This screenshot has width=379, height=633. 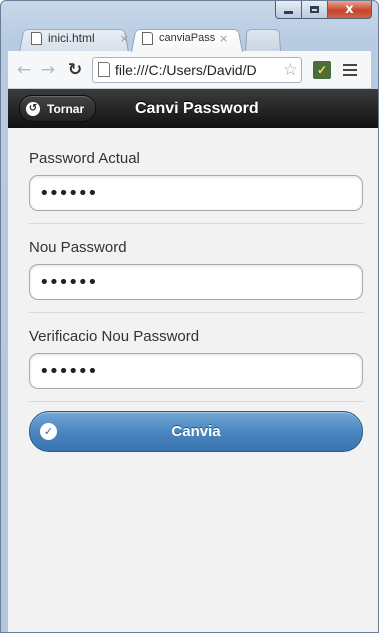 I want to click on check-icon: ✓, so click(x=48, y=431).